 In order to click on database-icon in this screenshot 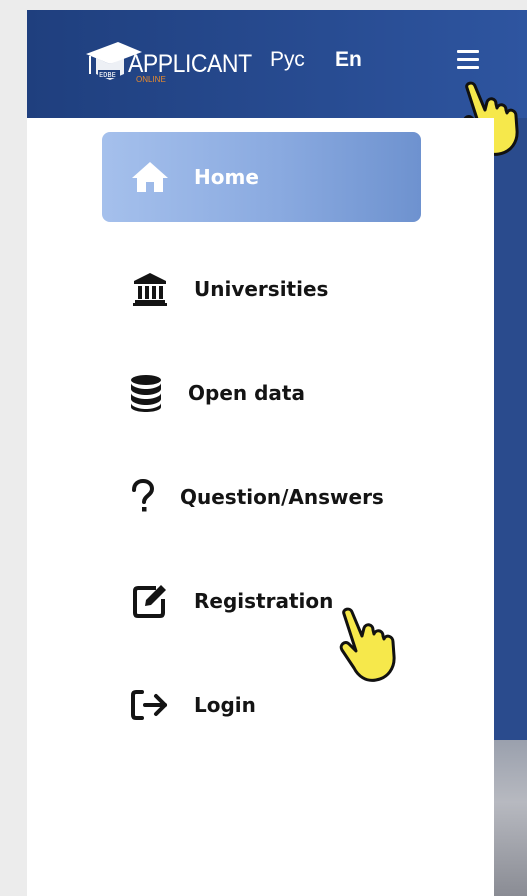, I will do `click(146, 393)`.